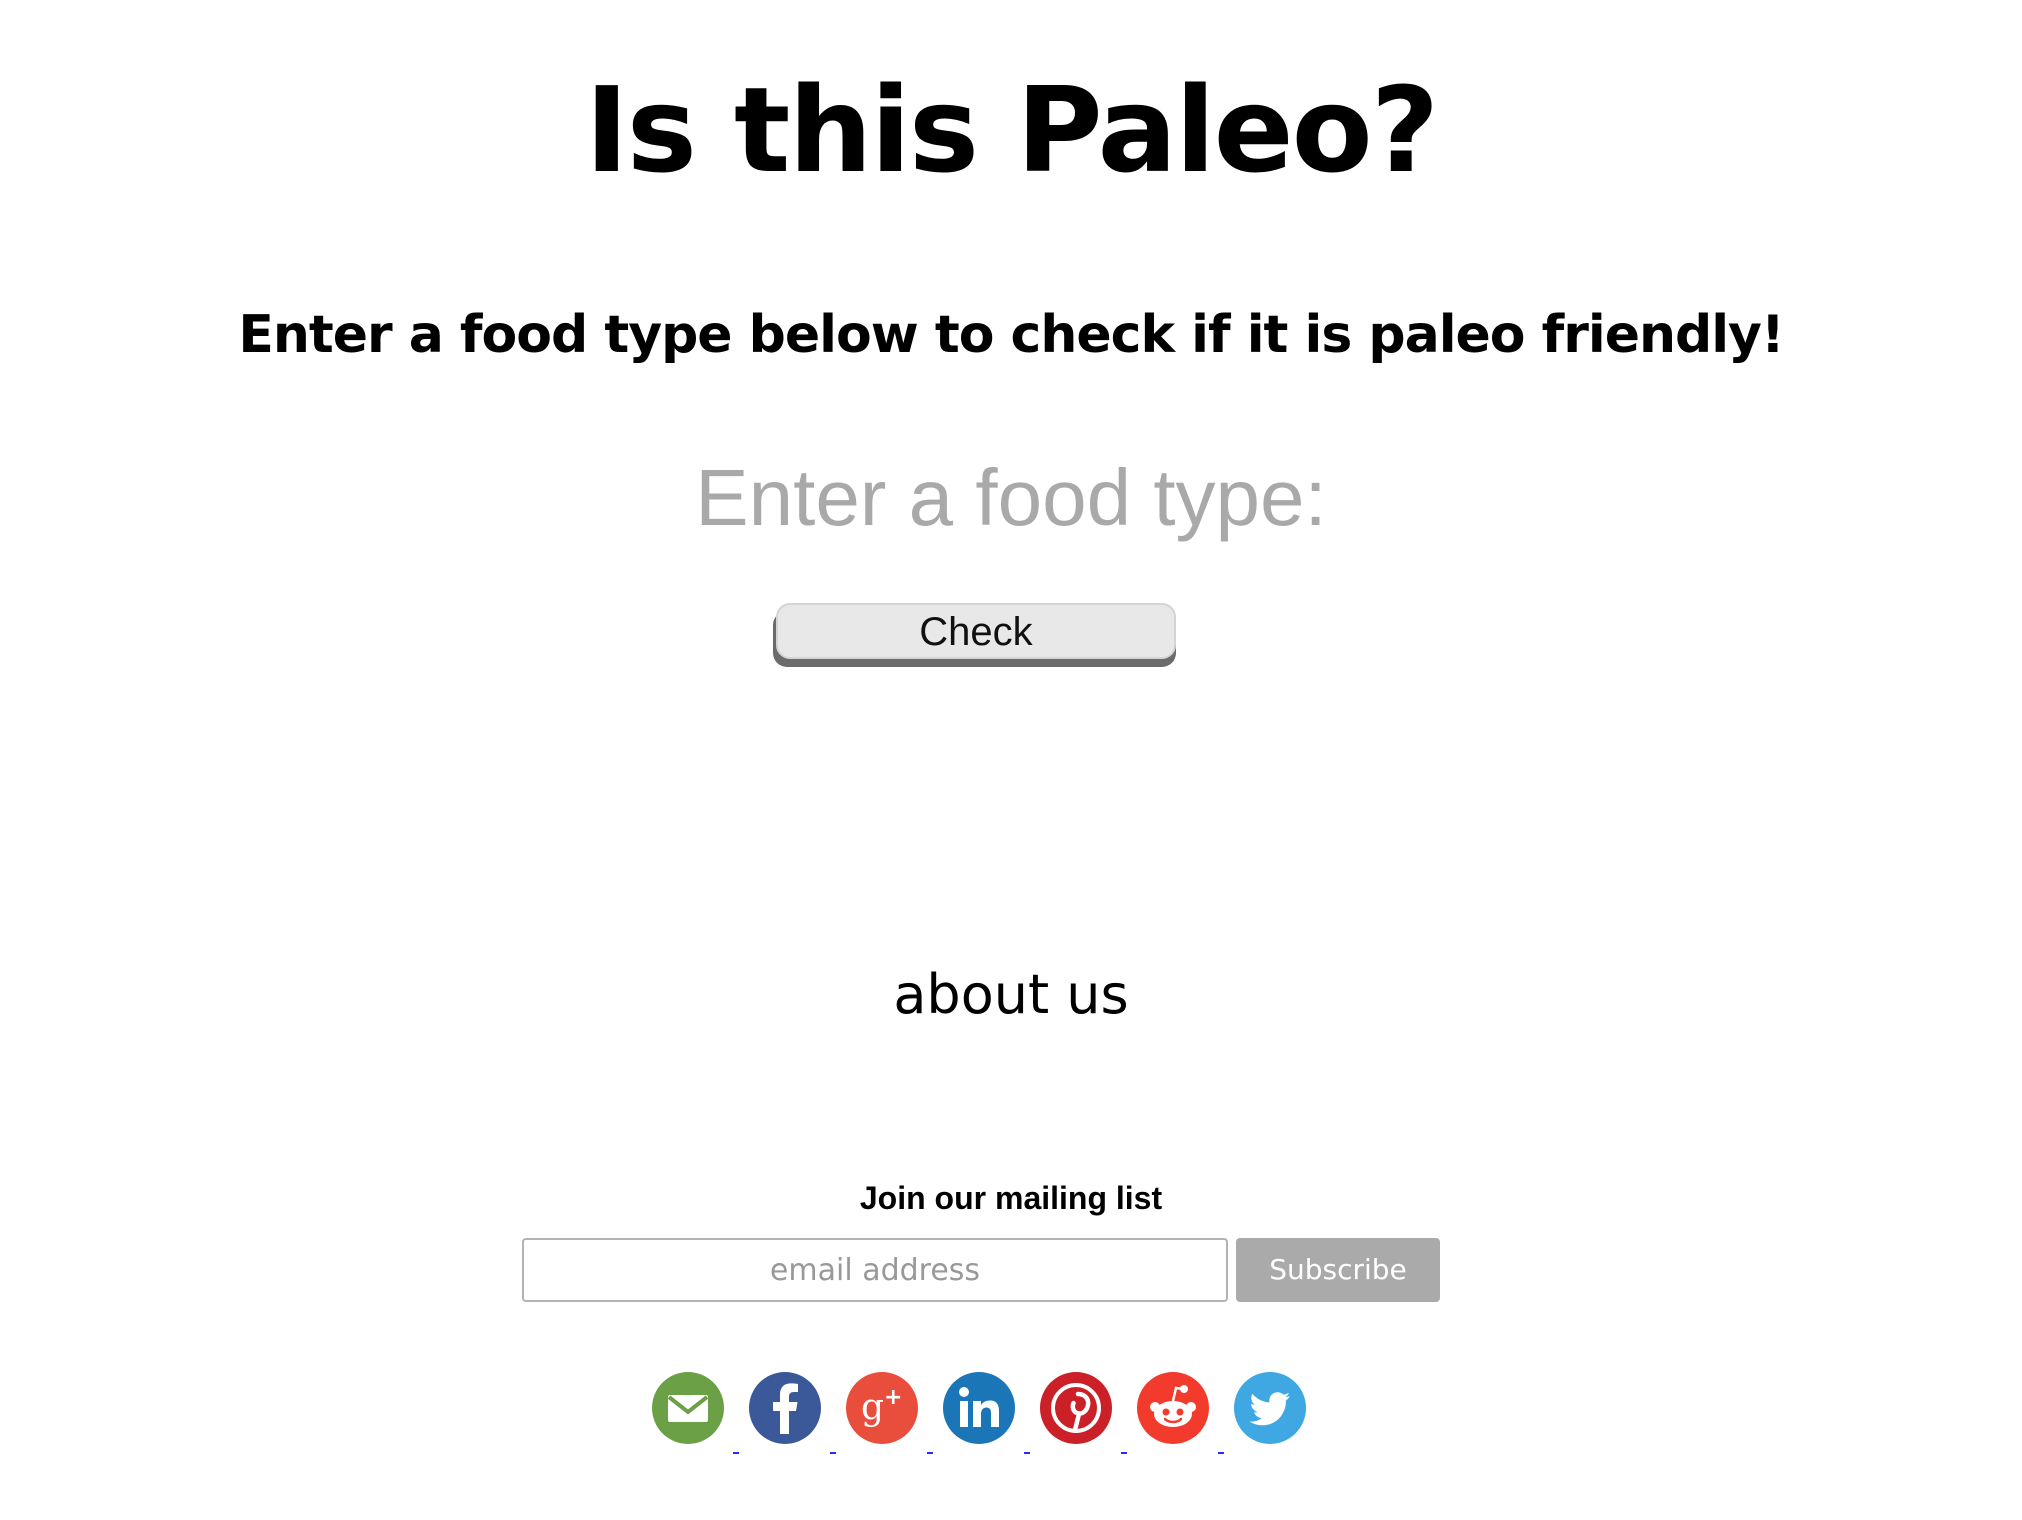 Image resolution: width=2022 pixels, height=1520 pixels. I want to click on about-us-link: about us, so click(1011, 995).